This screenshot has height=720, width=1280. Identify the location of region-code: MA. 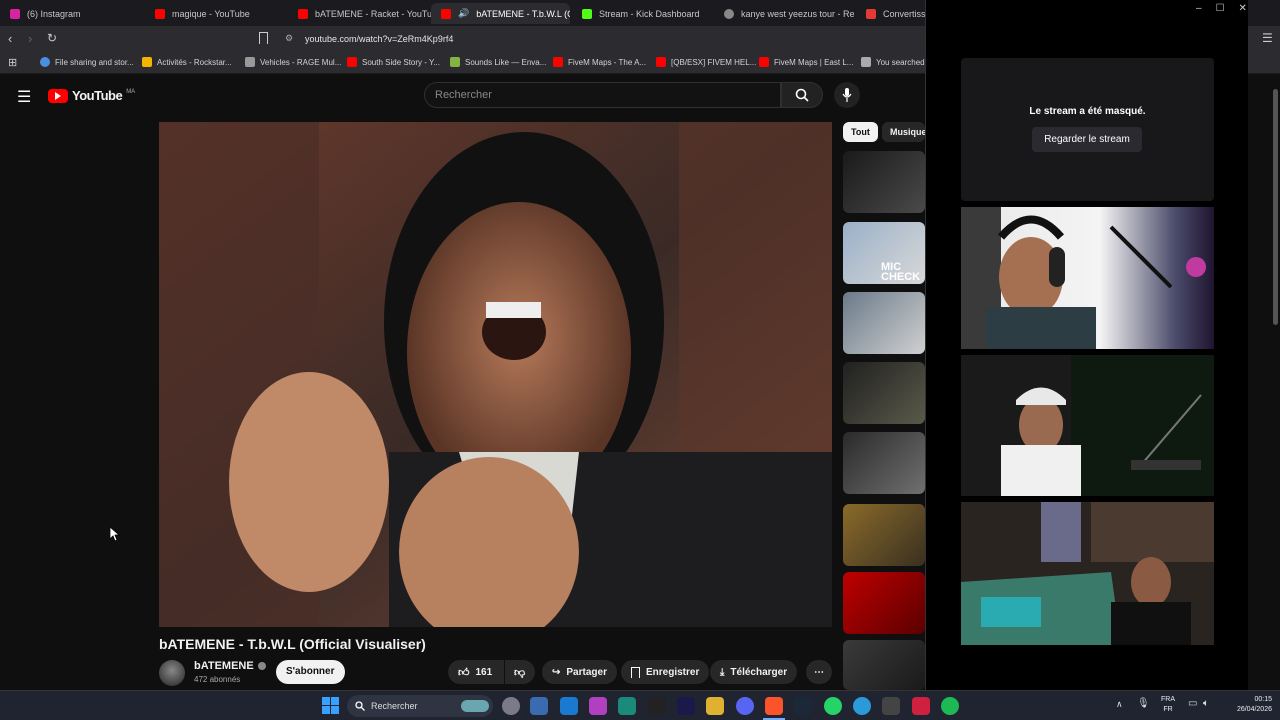
(131, 91).